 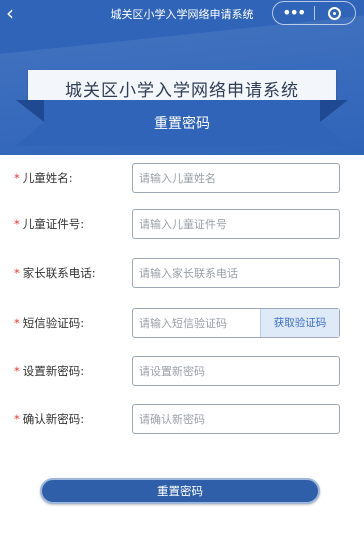 I want to click on form-row-new-password: * 设置新密码:, so click(x=182, y=371).